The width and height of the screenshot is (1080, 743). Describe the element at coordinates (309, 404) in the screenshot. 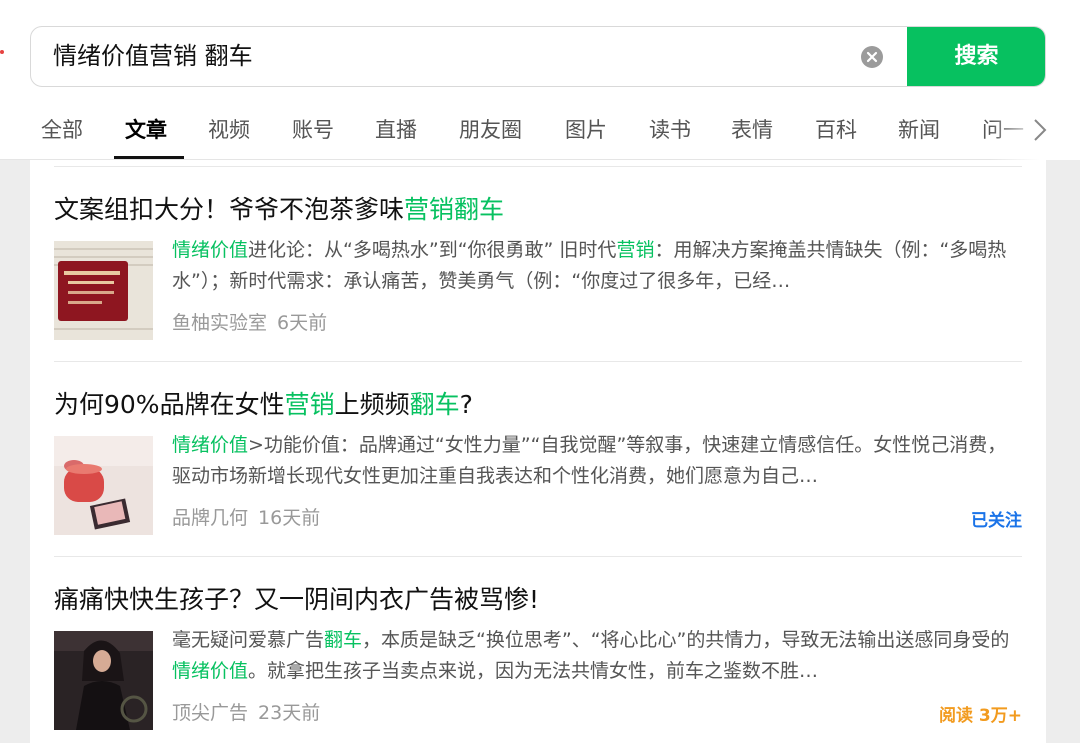

I see `title-highlight: 营销` at that location.